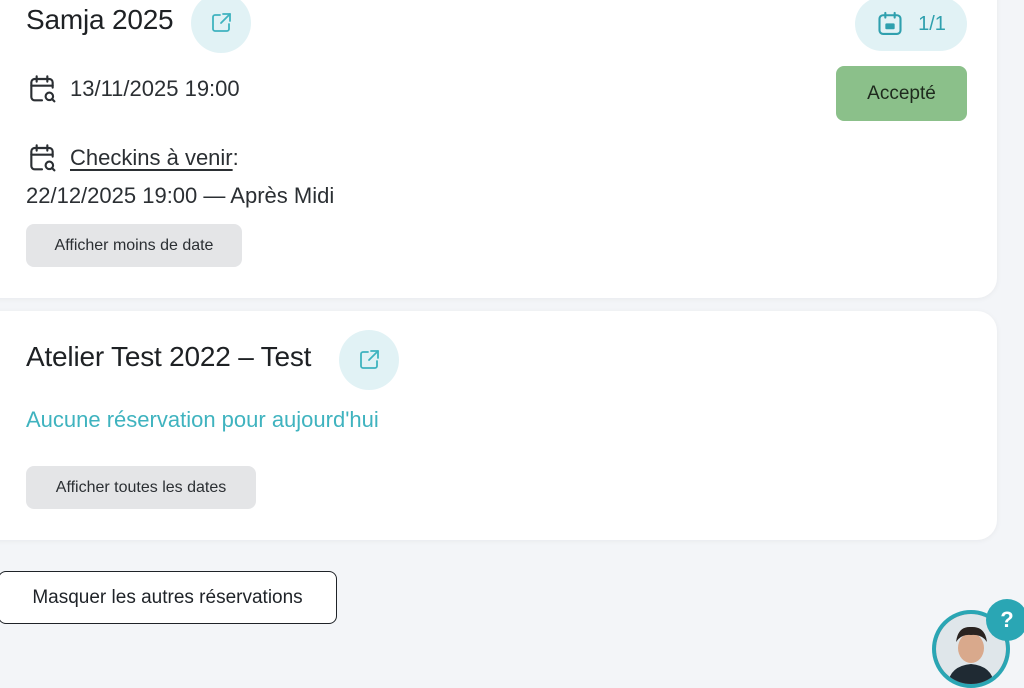  I want to click on empty-reservations-message: Aucune réservation pour aujourd'hui, so click(202, 419).